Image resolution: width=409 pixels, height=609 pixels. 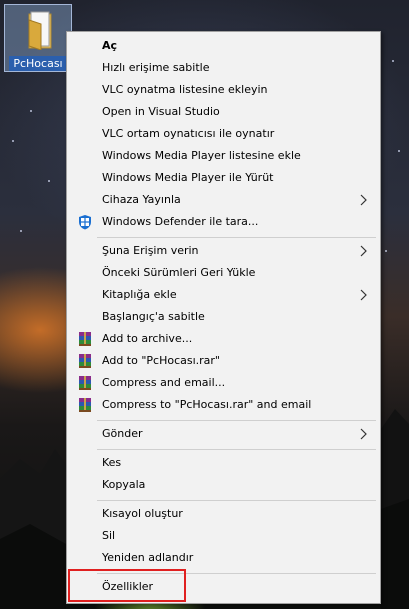 I want to click on menu-item-compress-to-rar-and-email: Compress to "PcHocası.rar" and email, so click(x=223, y=405).